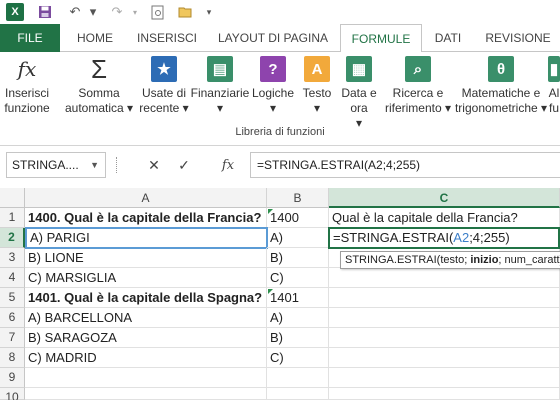 The image size is (560, 400). What do you see at coordinates (298, 278) in the screenshot?
I see `cell-b4: C)` at bounding box center [298, 278].